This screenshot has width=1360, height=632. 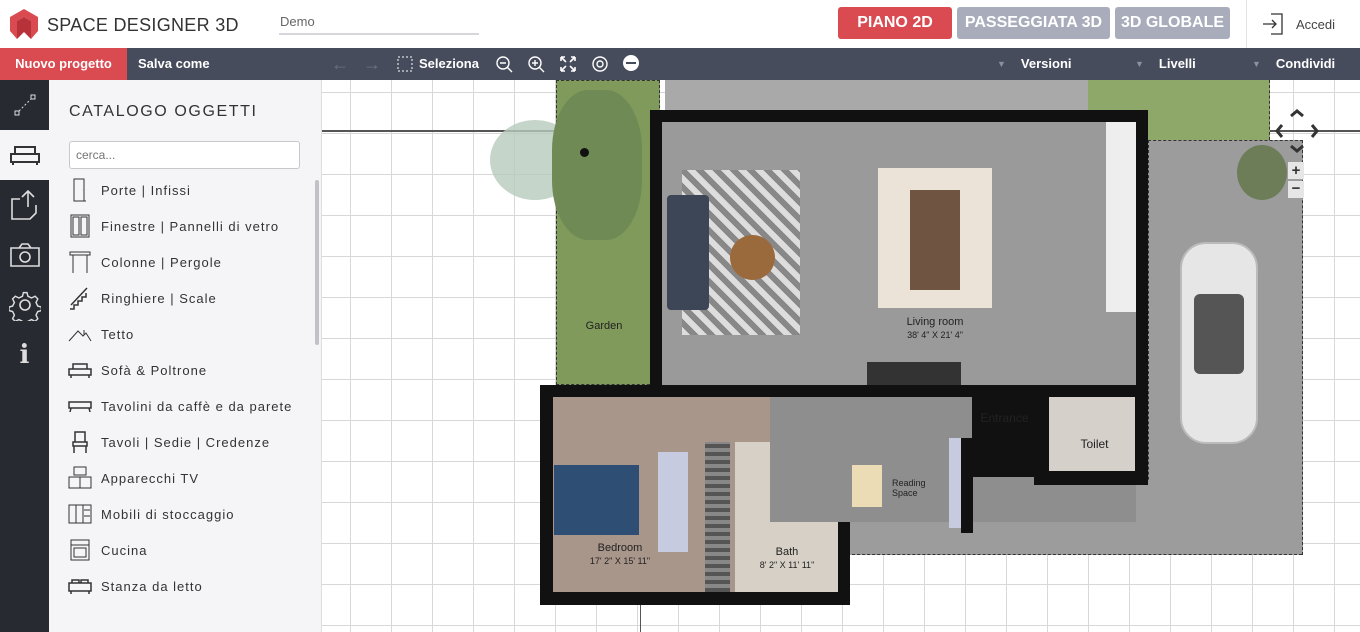 I want to click on select-button: Seleziona, so click(x=437, y=64).